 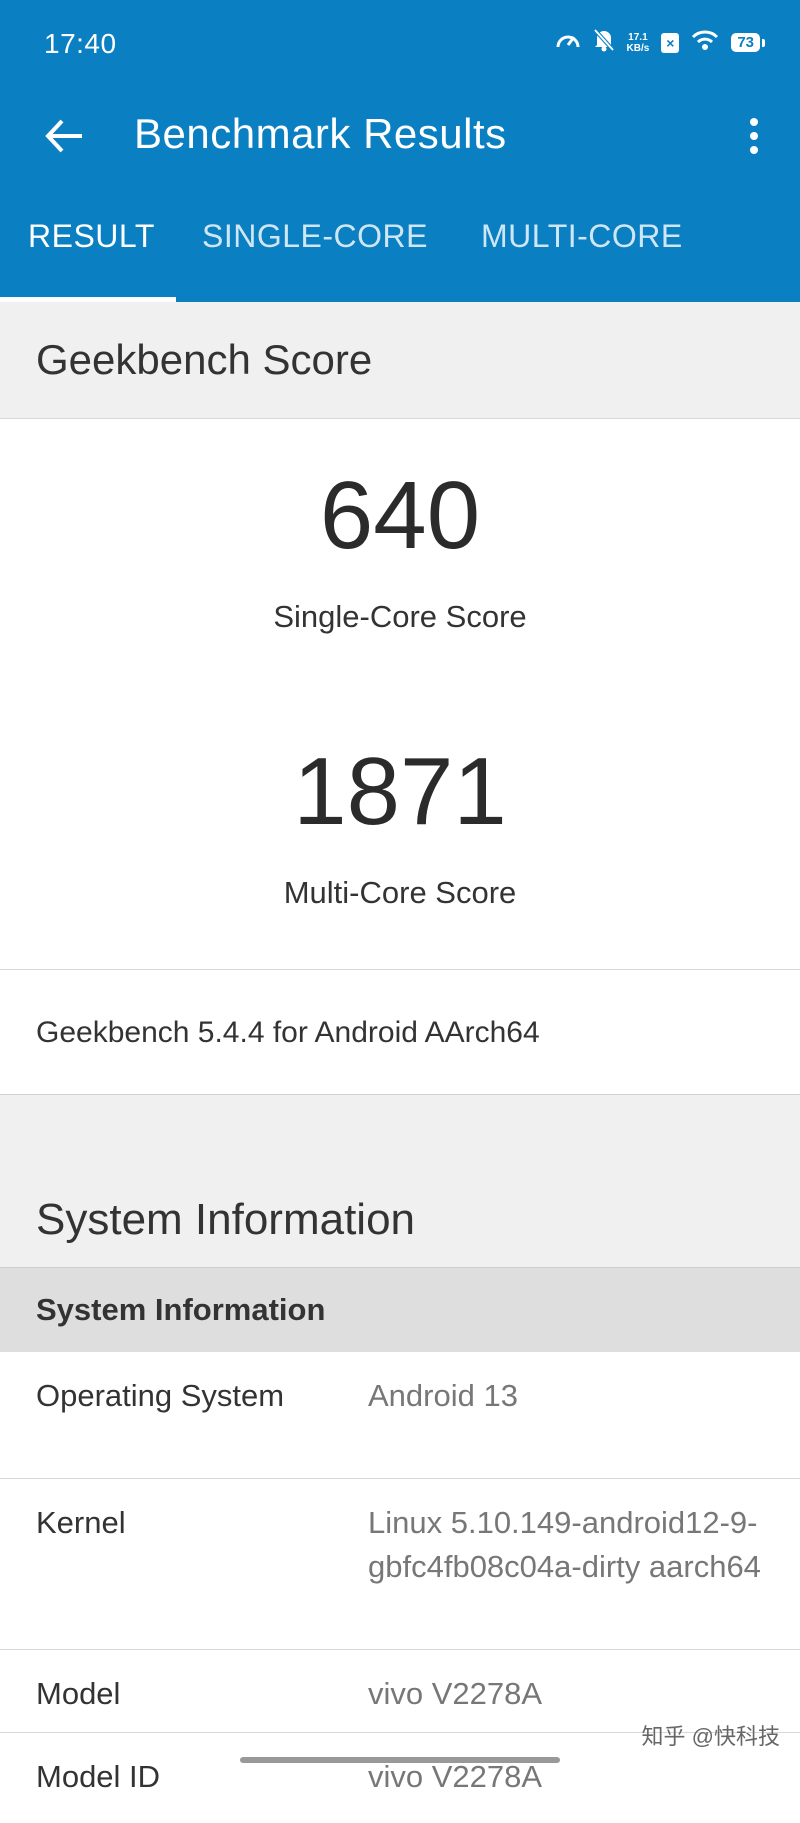 What do you see at coordinates (660, 42) in the screenshot?
I see `status-icons: 17.1 KB/s × 73` at bounding box center [660, 42].